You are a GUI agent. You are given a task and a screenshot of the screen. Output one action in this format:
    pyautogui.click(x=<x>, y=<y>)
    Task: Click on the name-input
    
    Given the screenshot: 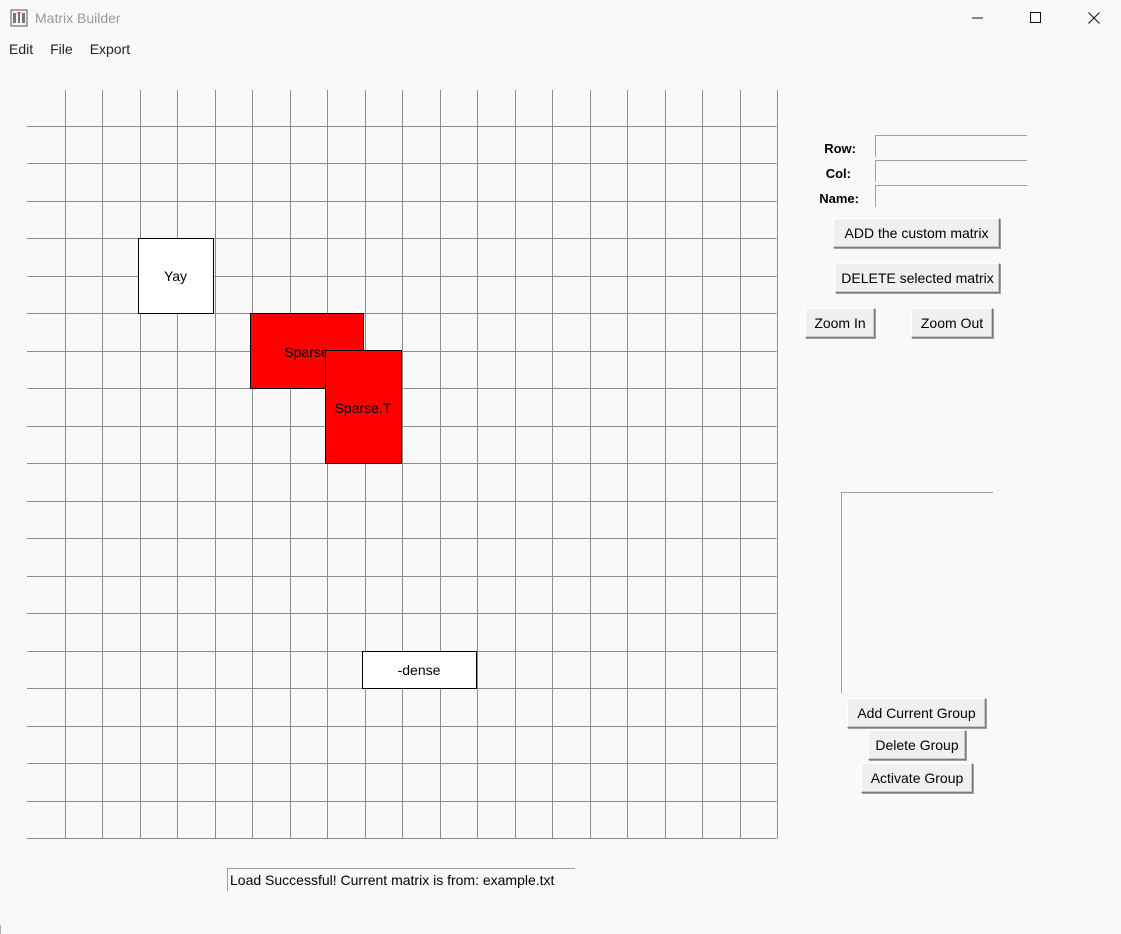 What is the action you would take?
    pyautogui.click(x=951, y=196)
    